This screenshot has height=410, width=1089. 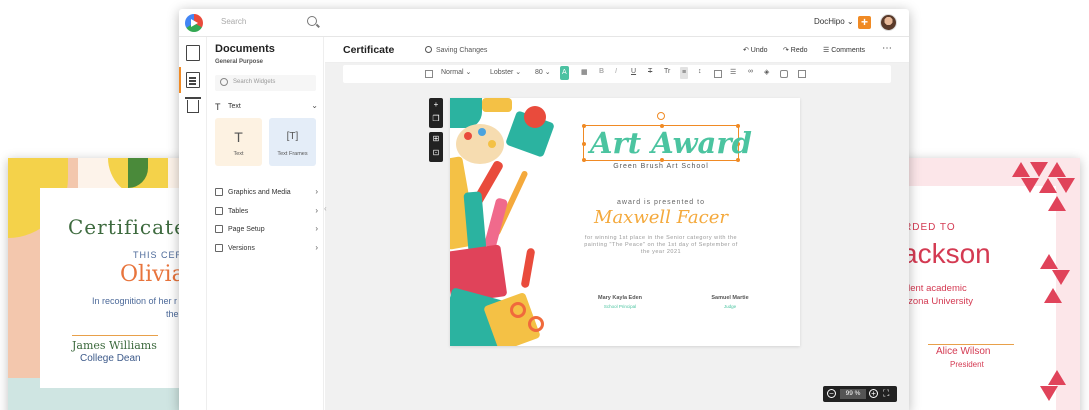 What do you see at coordinates (650, 71) in the screenshot?
I see `strikethrough-button: T` at bounding box center [650, 71].